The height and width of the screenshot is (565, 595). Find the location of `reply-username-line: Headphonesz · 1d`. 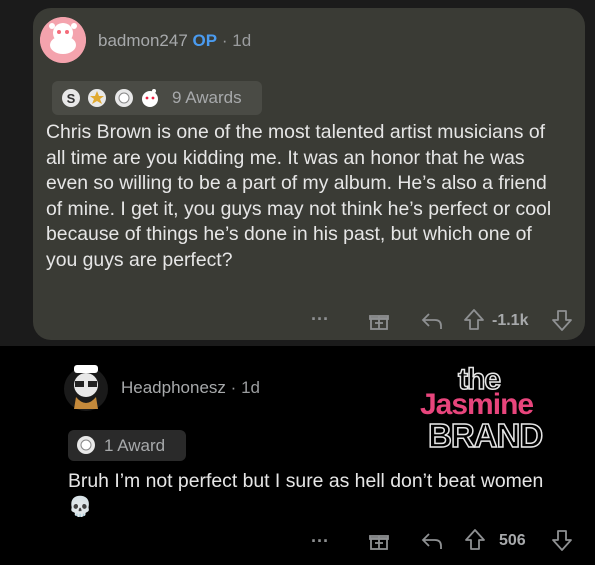

reply-username-line: Headphonesz · 1d is located at coordinates (190, 388).